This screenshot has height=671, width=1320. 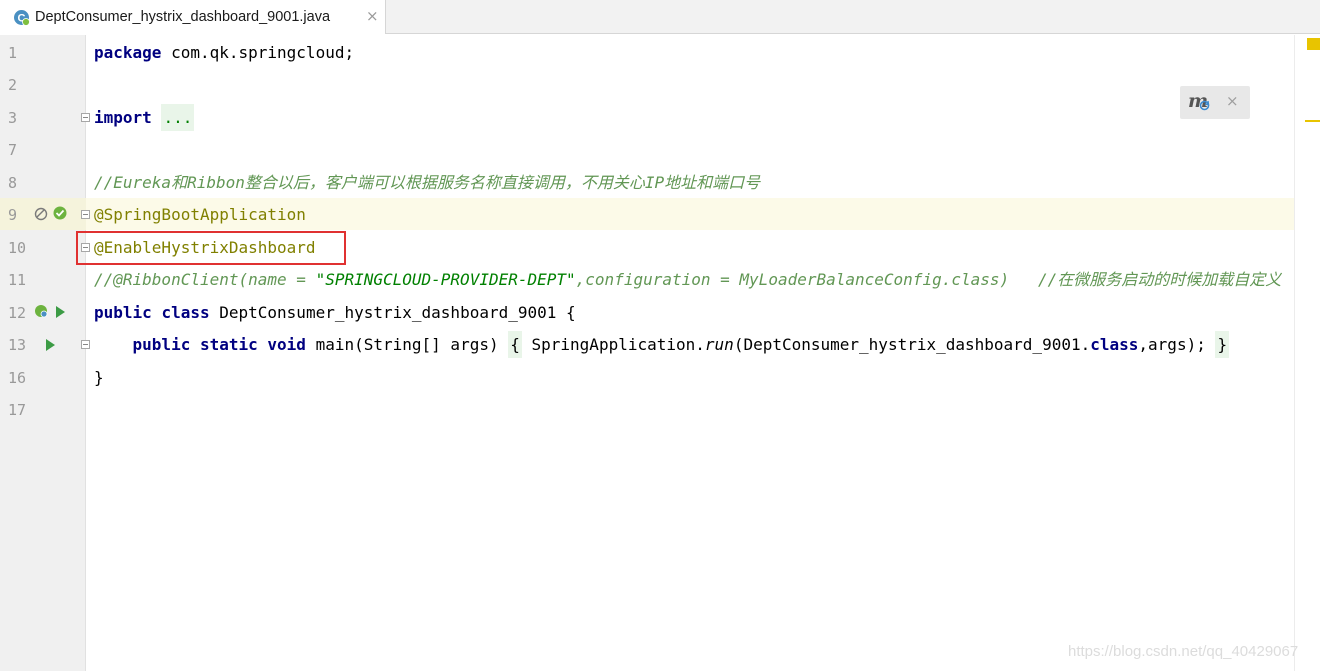 What do you see at coordinates (392, 312) in the screenshot?
I see `code-text: DeptConsumer_hystrix_dashboard_9001 {` at bounding box center [392, 312].